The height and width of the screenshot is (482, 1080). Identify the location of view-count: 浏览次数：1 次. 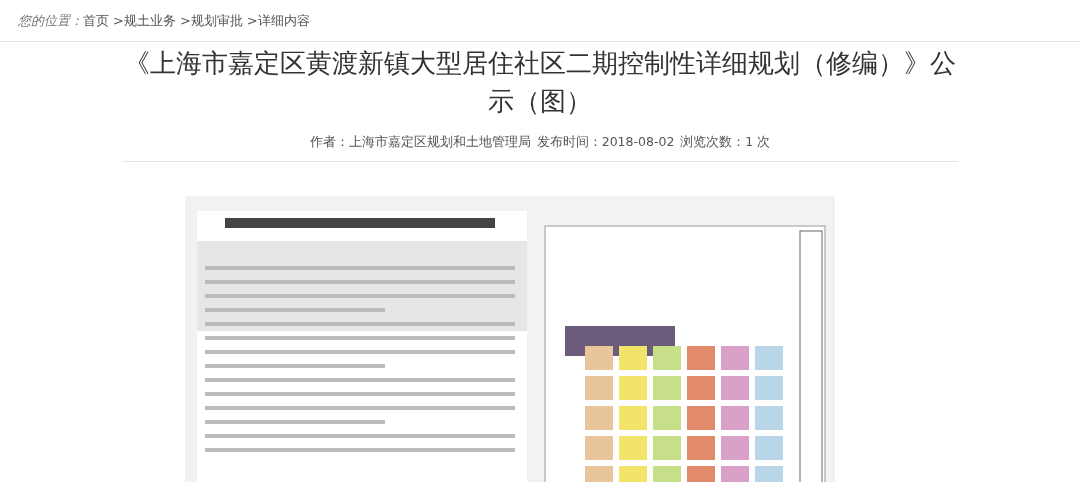
(725, 142).